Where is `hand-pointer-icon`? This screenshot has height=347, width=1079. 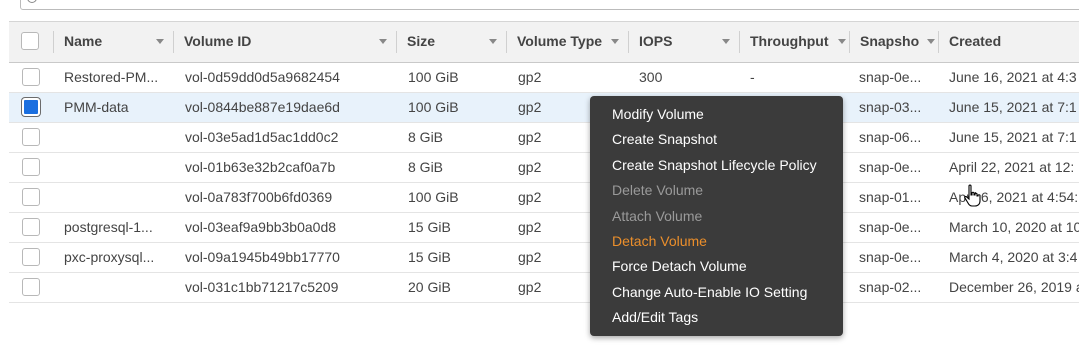 hand-pointer-icon is located at coordinates (972, 195).